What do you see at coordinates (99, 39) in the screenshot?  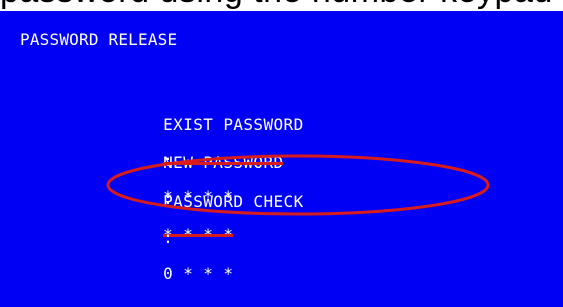 I see `screen-title: PASSWORD RELEASE` at bounding box center [99, 39].